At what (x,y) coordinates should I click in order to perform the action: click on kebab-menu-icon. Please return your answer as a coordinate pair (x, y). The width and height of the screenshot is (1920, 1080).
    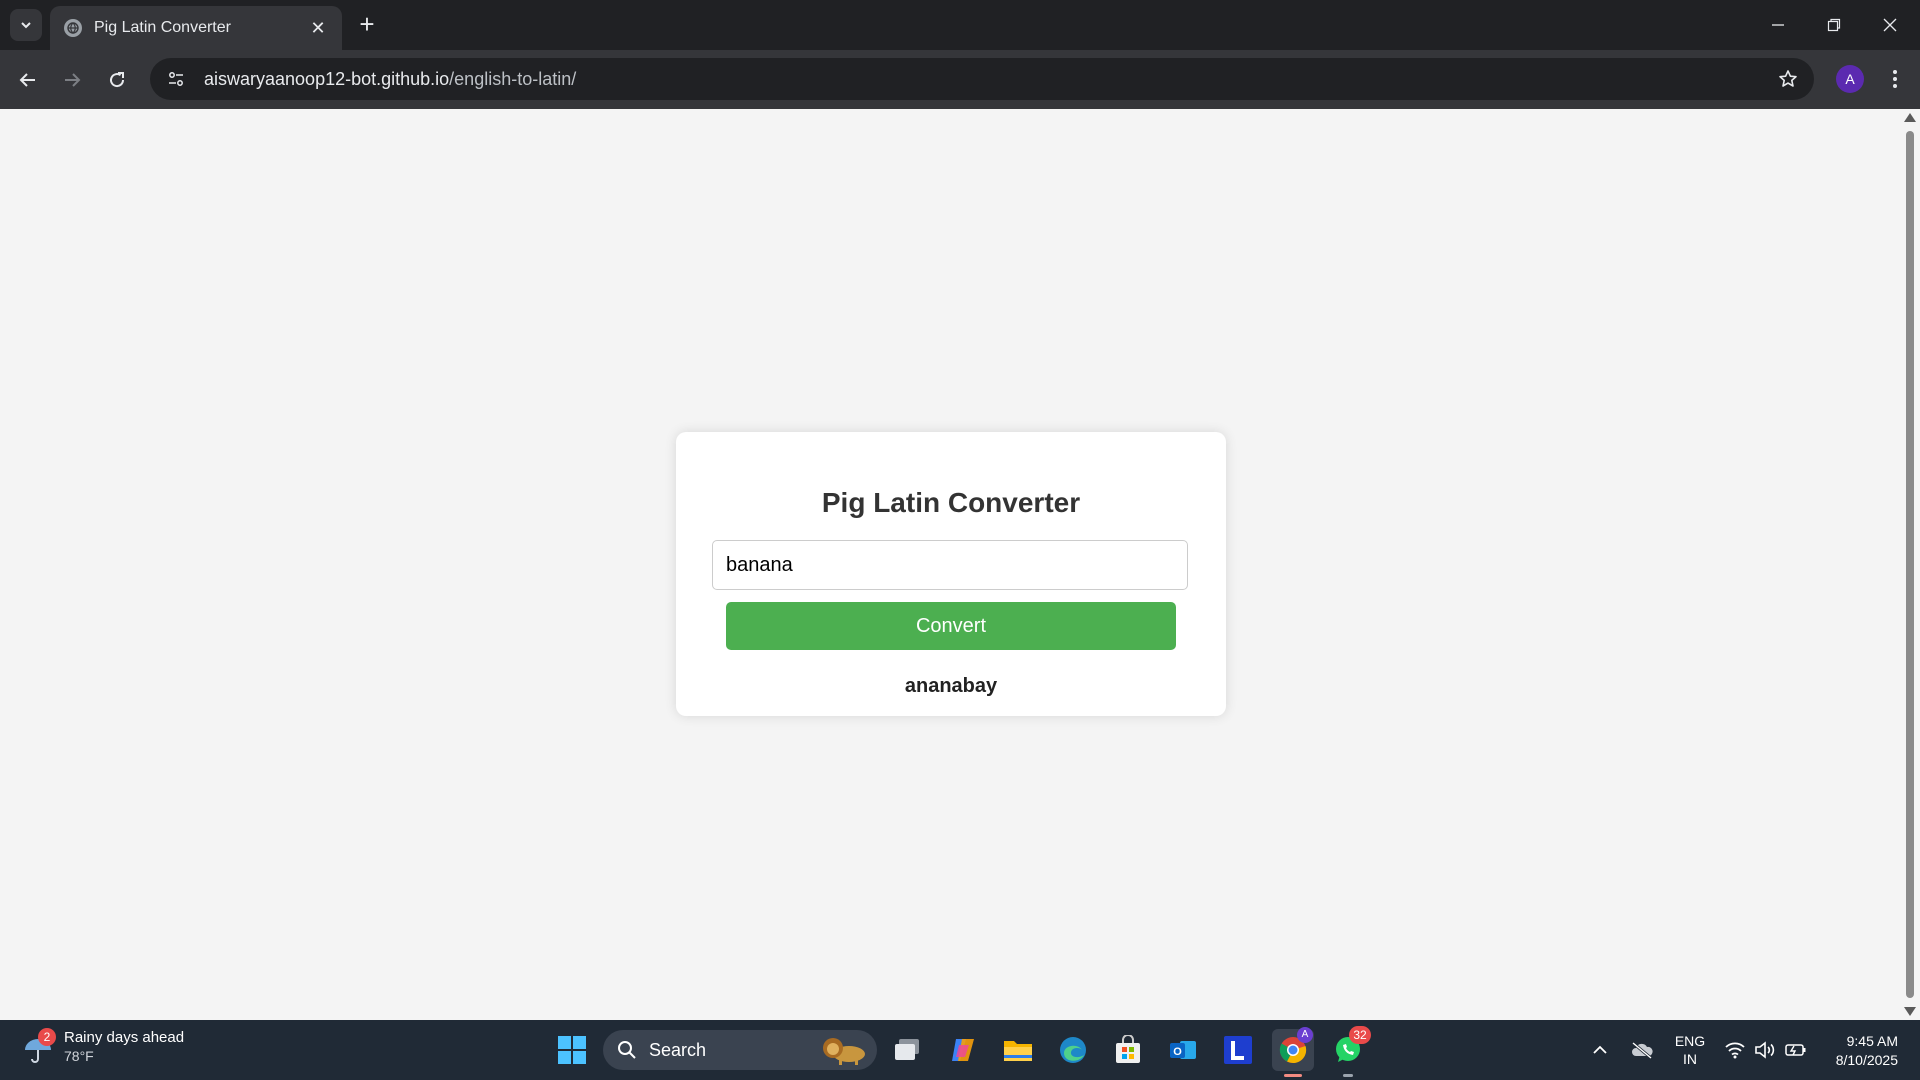
    Looking at the image, I should click on (1895, 79).